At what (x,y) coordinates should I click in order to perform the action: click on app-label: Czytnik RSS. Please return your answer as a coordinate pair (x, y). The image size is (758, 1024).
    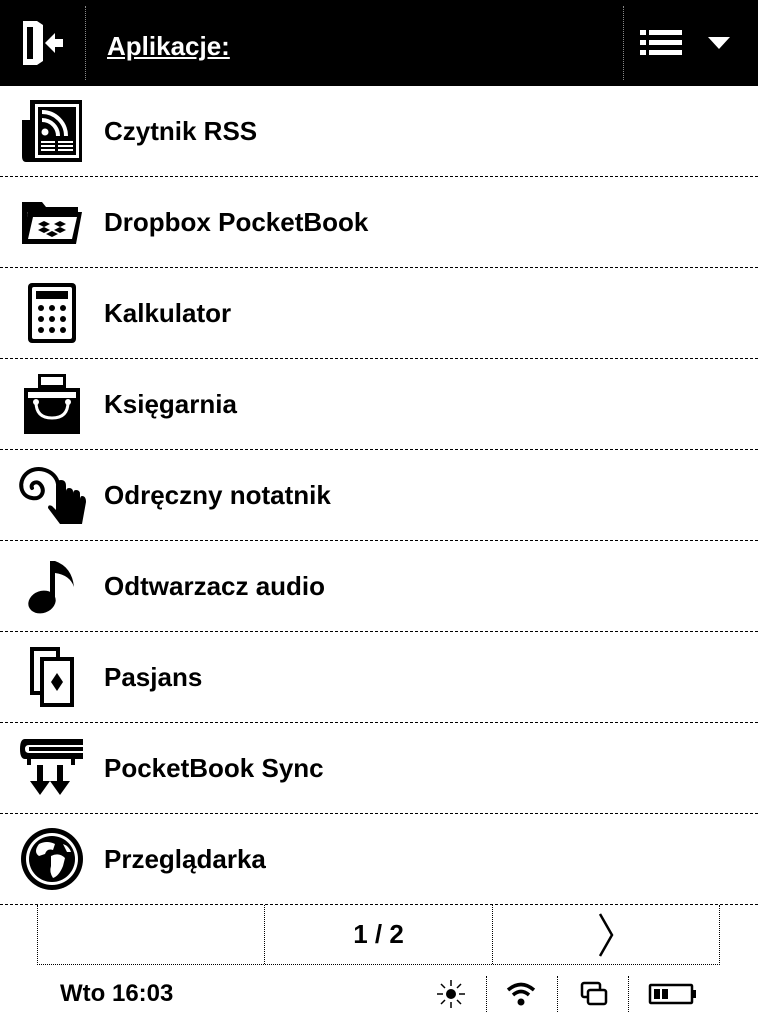
    Looking at the image, I should click on (181, 131).